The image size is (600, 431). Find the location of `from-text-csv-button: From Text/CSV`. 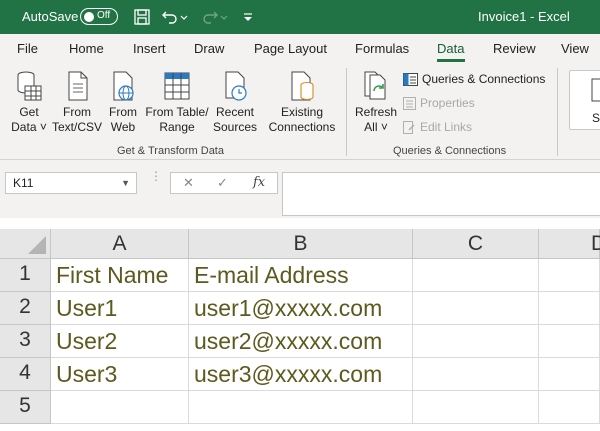

from-text-csv-button: From Text/CSV is located at coordinates (77, 102).